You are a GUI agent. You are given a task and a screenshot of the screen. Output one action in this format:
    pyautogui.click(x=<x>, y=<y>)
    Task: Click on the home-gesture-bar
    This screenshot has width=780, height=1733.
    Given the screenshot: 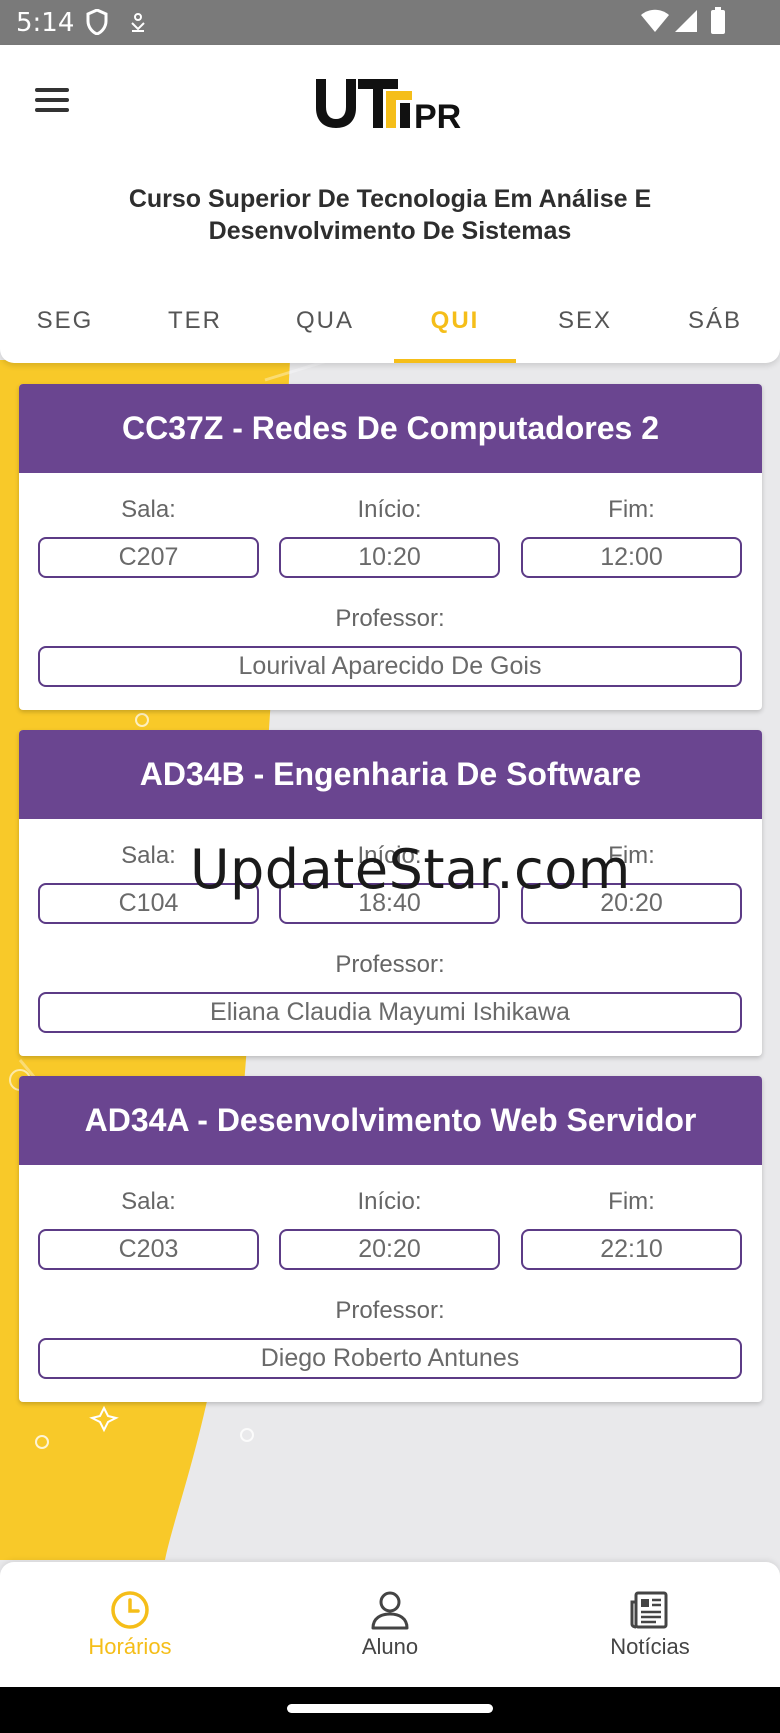 What is the action you would take?
    pyautogui.click(x=390, y=1708)
    